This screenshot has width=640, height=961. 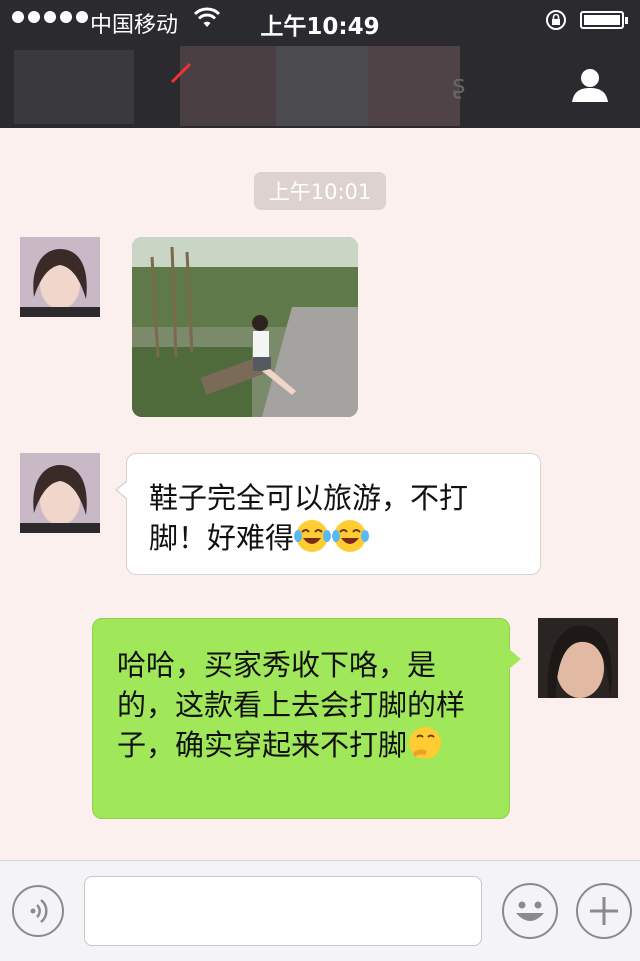 What do you see at coordinates (74, 87) in the screenshot?
I see `back-button` at bounding box center [74, 87].